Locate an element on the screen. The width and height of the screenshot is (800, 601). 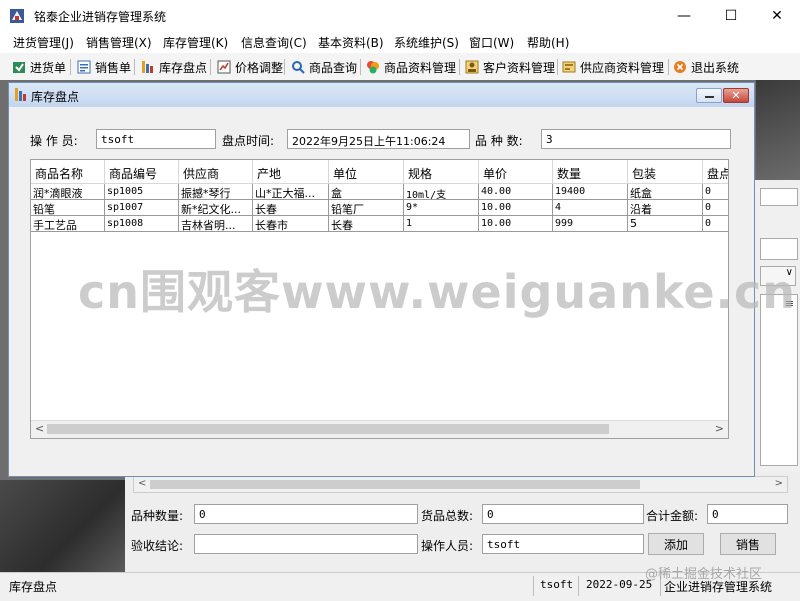
variety-count-field: 3 is located at coordinates (636, 139).